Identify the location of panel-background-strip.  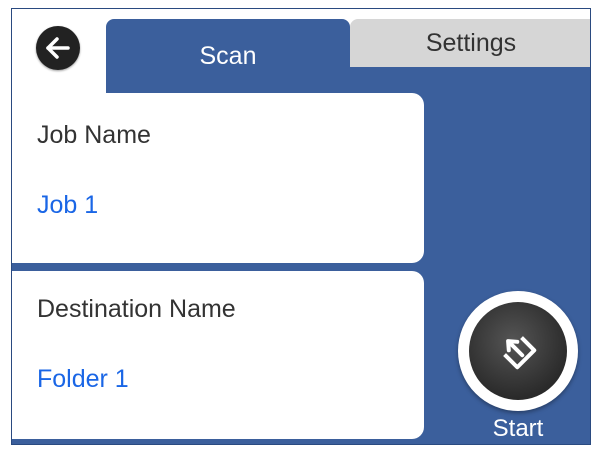
(470, 80).